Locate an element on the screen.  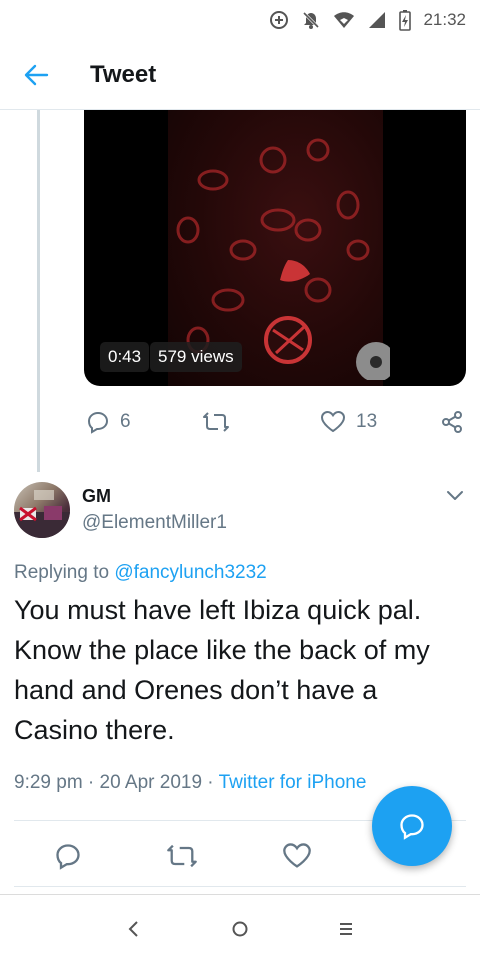
replying-to-prefix: Replying to is located at coordinates (64, 572).